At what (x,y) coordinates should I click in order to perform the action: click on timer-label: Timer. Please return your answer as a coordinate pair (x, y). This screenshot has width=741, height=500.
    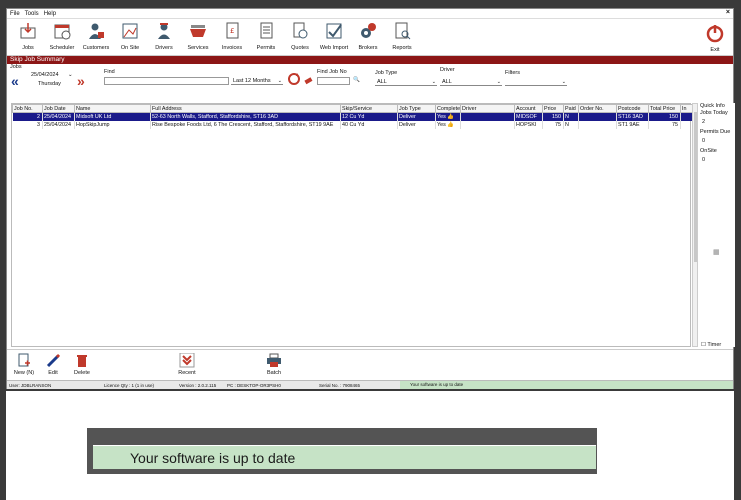
    Looking at the image, I should click on (714, 345).